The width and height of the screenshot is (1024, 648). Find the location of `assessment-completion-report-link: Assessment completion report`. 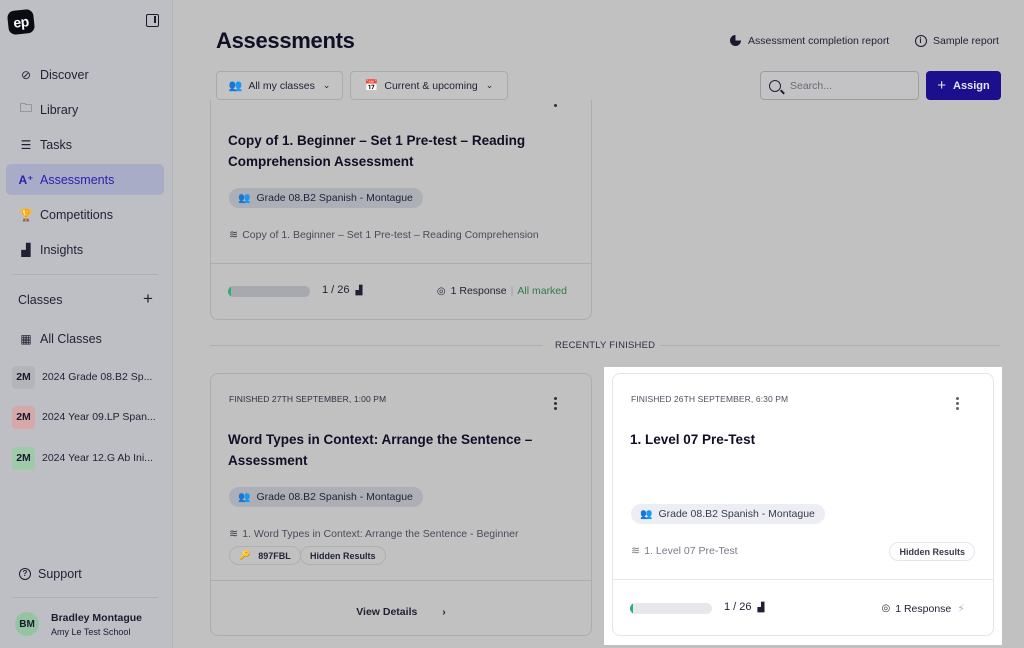

assessment-completion-report-link: Assessment completion report is located at coordinates (809, 40).